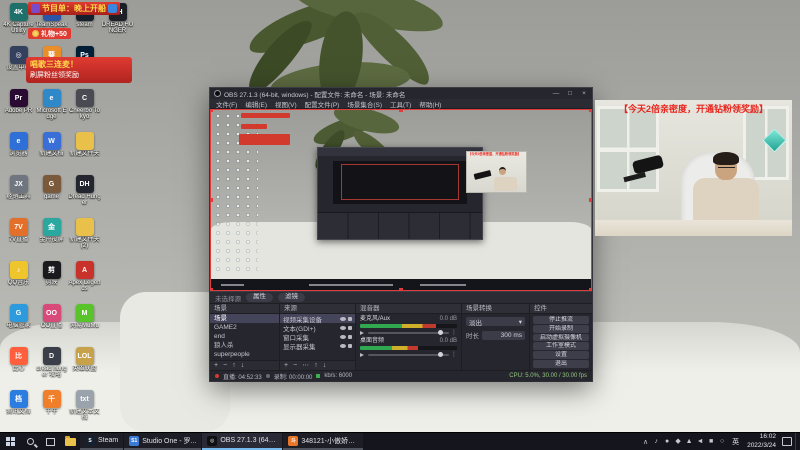  I want to click on menu-item: 配置文件(P), so click(322, 104).